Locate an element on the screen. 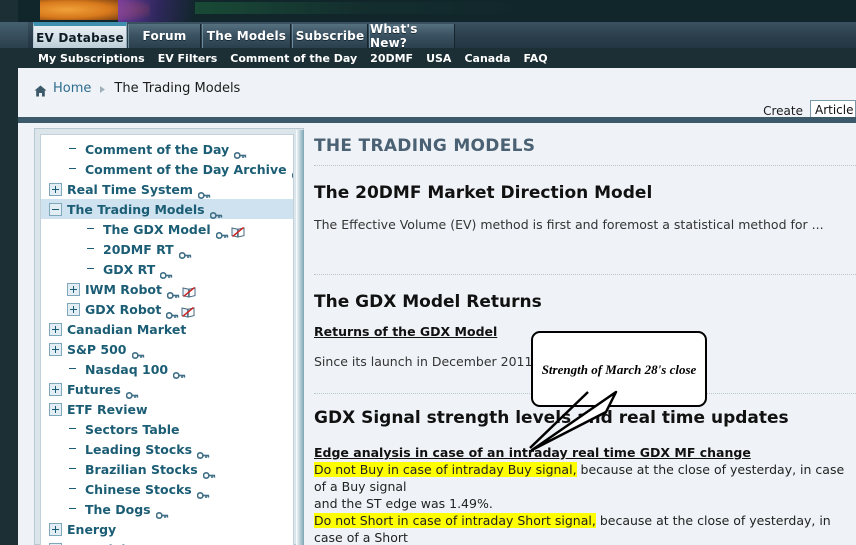 This screenshot has width=856, height=545. sidebar-item-label: Comment of the Day Archive is located at coordinates (186, 169).